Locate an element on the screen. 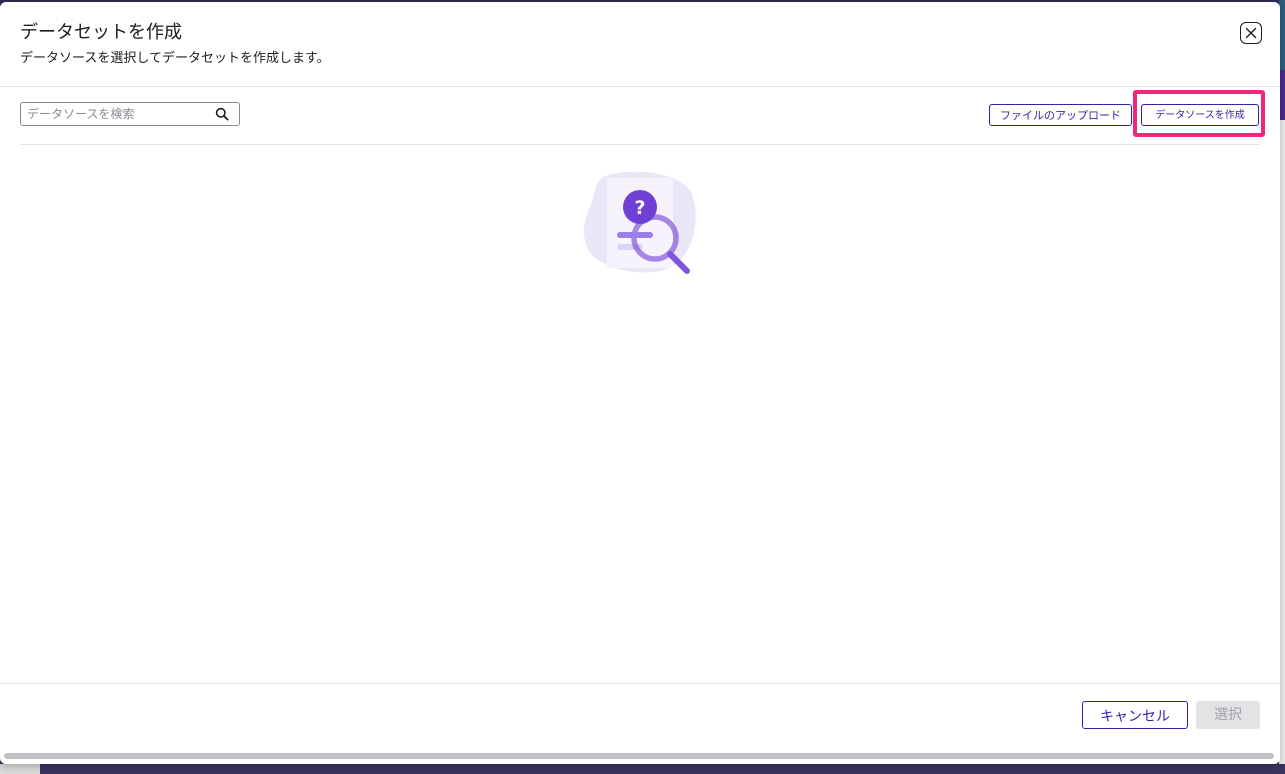 The image size is (1285, 774). search-icon is located at coordinates (222, 114).